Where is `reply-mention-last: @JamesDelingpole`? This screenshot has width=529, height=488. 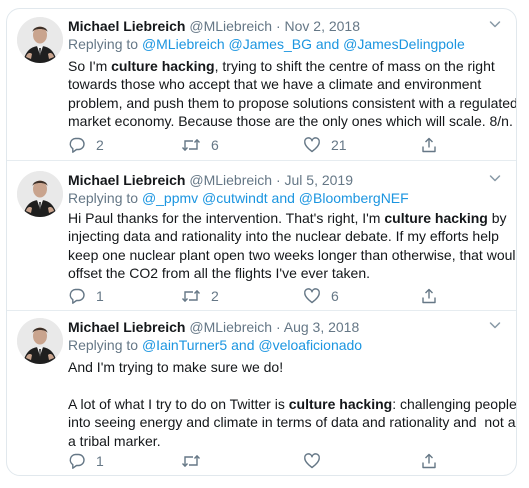
reply-mention-last: @JamesDelingpole is located at coordinates (404, 44).